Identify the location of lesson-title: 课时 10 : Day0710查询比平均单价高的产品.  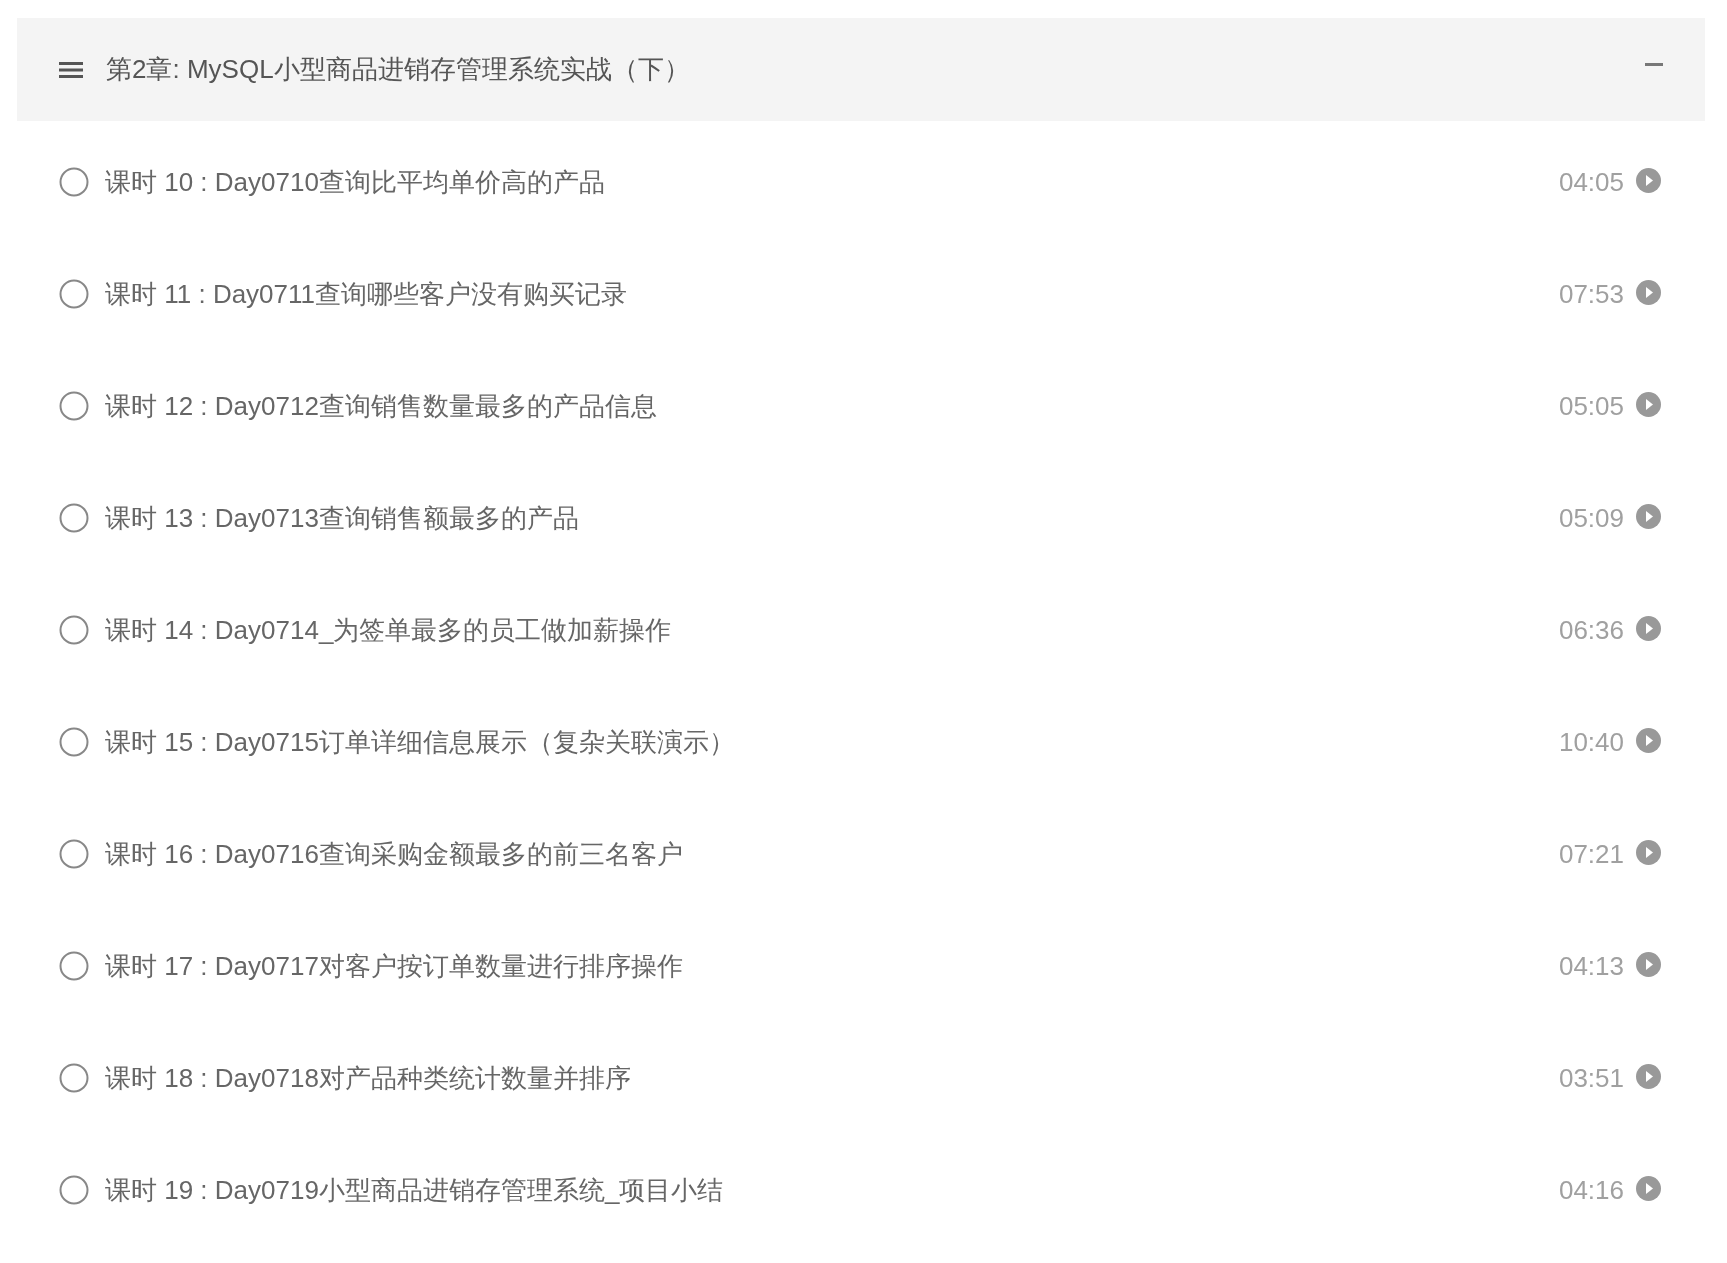
(355, 182).